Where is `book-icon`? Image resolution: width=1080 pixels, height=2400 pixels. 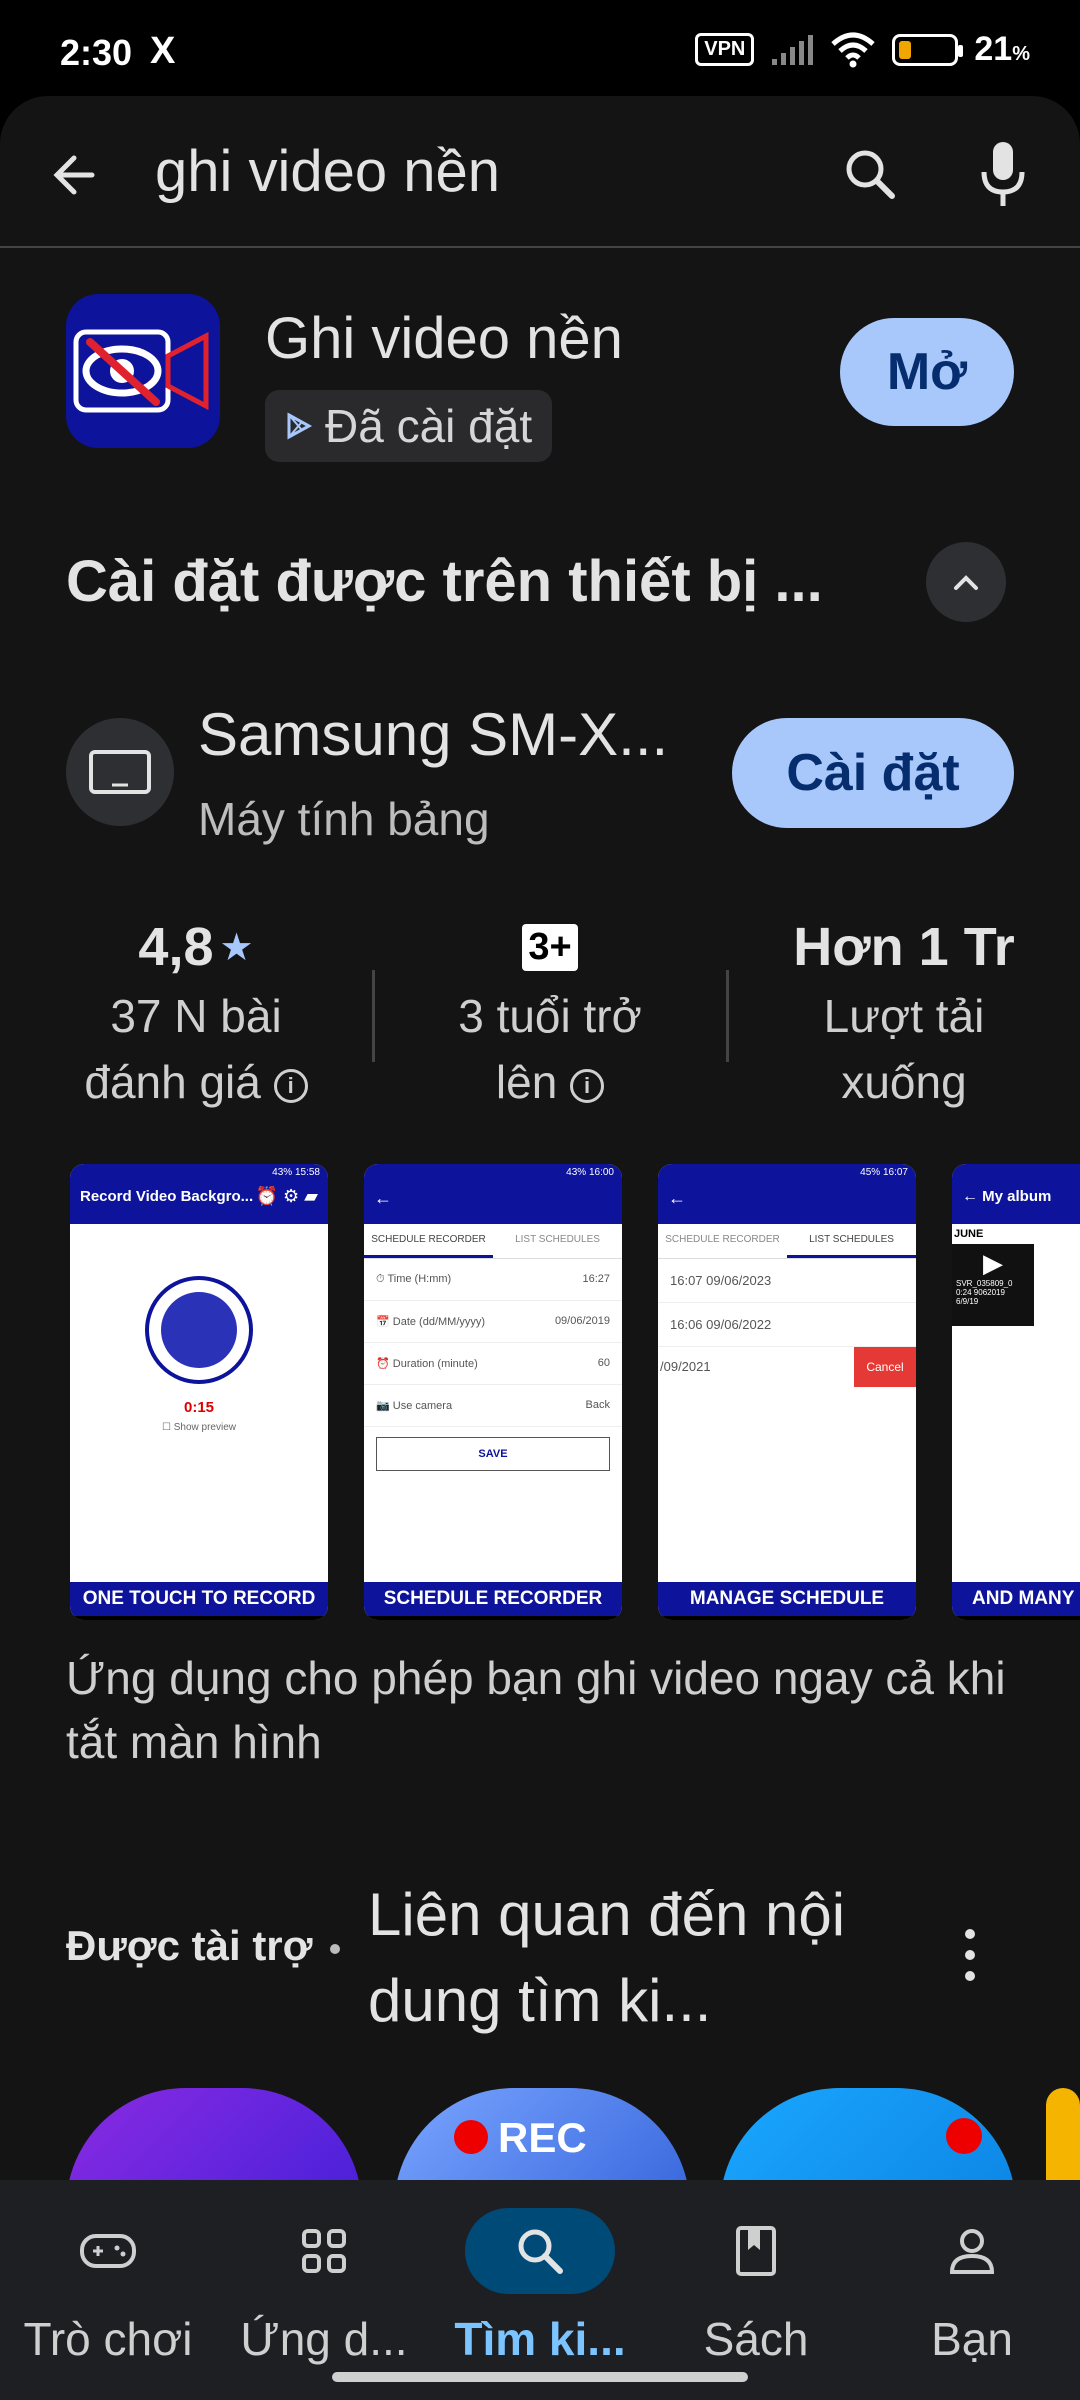 book-icon is located at coordinates (756, 2251).